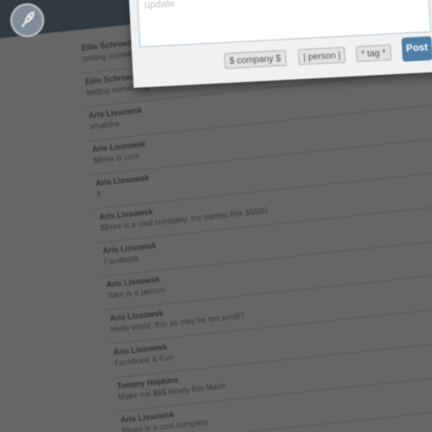 This screenshot has height=432, width=432. Describe the element at coordinates (373, 53) in the screenshot. I see `tag-button: * tag *` at that location.